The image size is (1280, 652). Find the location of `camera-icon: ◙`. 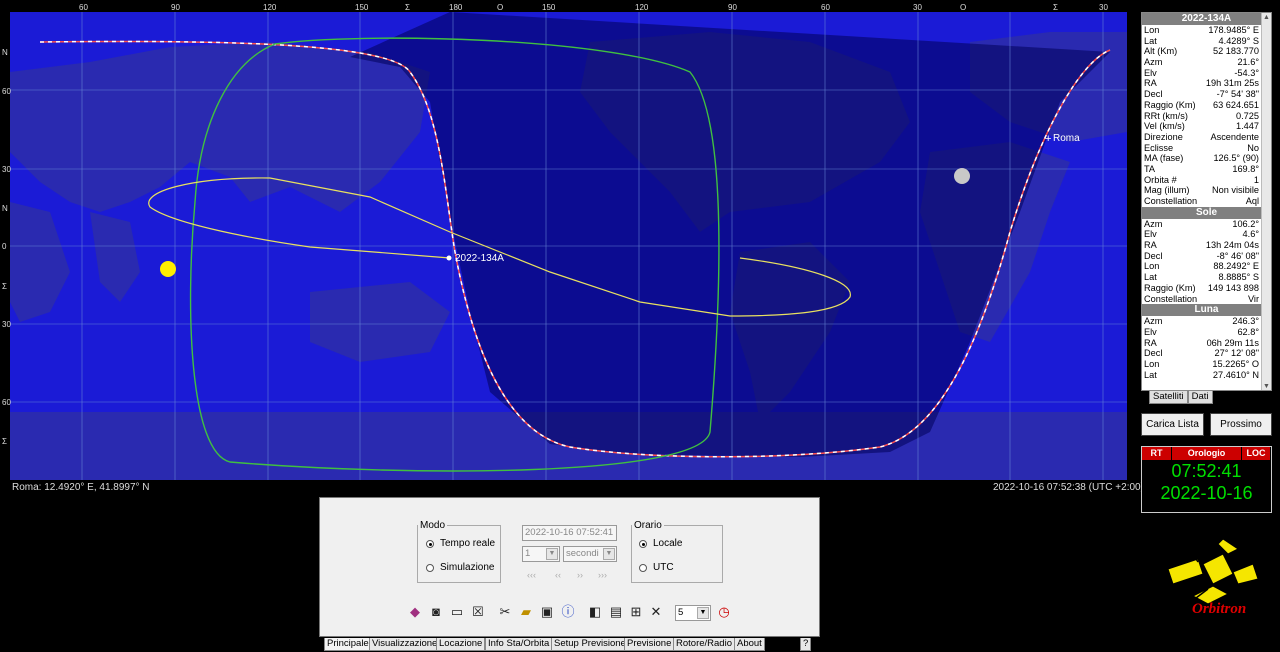

camera-icon: ◙ is located at coordinates (436, 612).